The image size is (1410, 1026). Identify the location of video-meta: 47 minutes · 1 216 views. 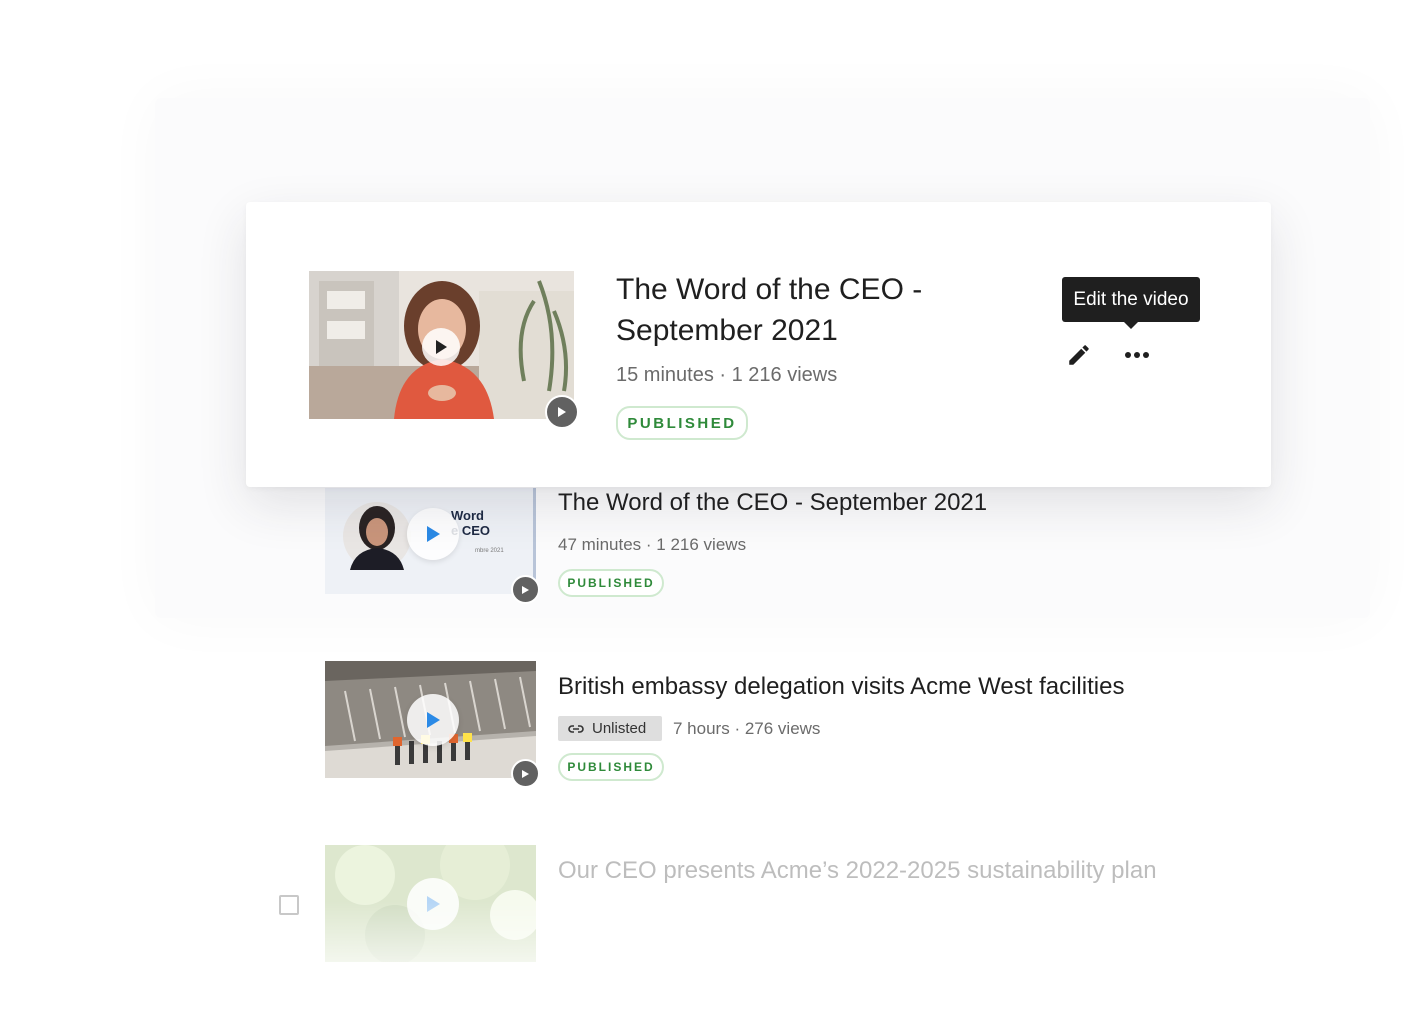
(652, 544).